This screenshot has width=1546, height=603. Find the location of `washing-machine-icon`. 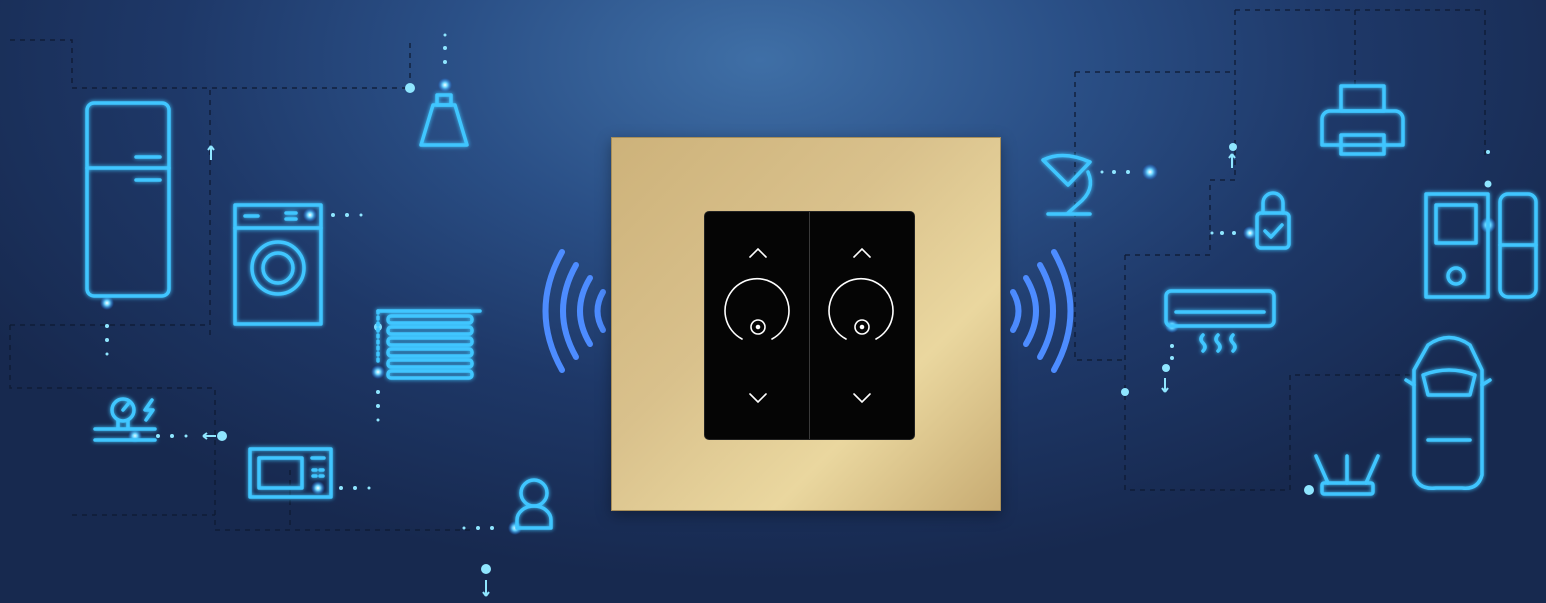

washing-machine-icon is located at coordinates (278, 264).